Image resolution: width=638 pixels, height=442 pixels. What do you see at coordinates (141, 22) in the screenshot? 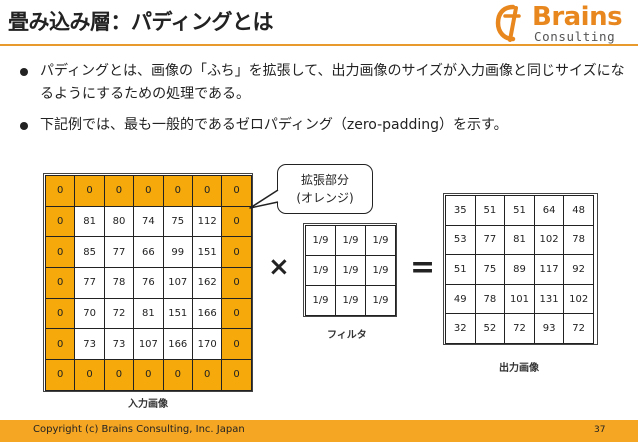
I see `slide-title: 畳み込み層：パディングとは` at bounding box center [141, 22].